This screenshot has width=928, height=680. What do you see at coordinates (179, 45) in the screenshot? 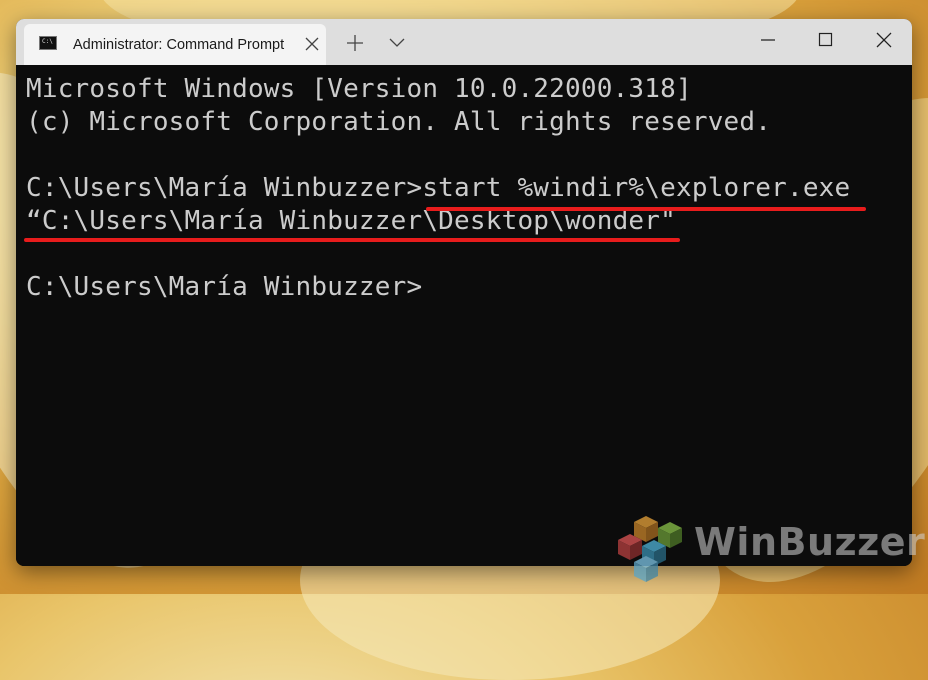
I see `tab-title: Administrator: Command Prompt` at bounding box center [179, 45].